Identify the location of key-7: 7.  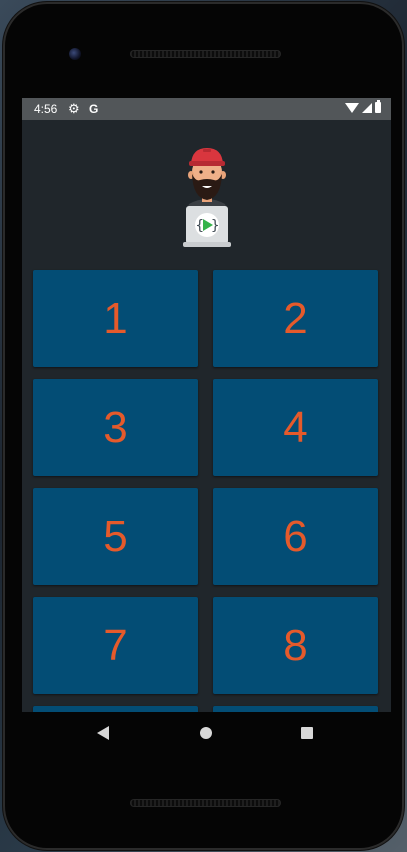
(115, 645).